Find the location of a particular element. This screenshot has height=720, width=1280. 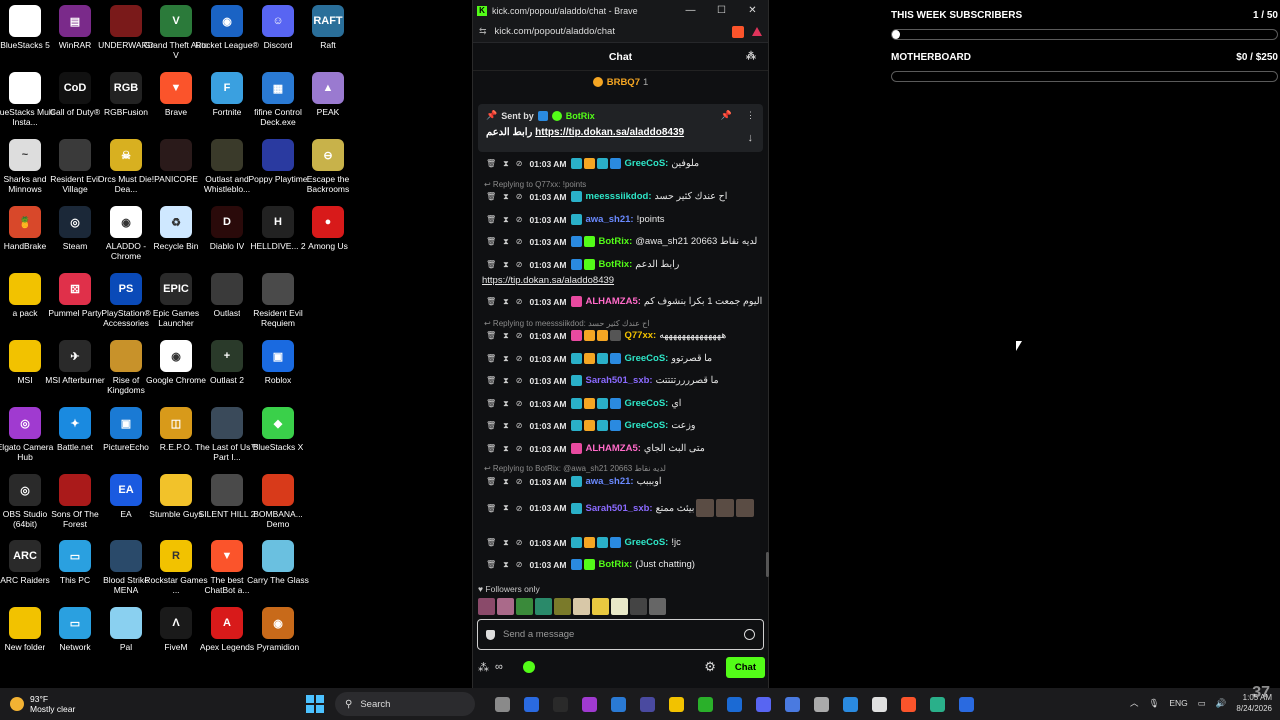

maximize-button: ☐ is located at coordinates (721, 10).